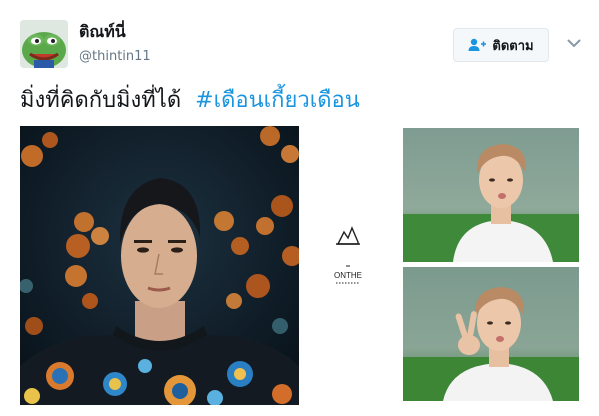  Describe the element at coordinates (115, 56) in the screenshot. I see `handle: @thintin11` at that location.